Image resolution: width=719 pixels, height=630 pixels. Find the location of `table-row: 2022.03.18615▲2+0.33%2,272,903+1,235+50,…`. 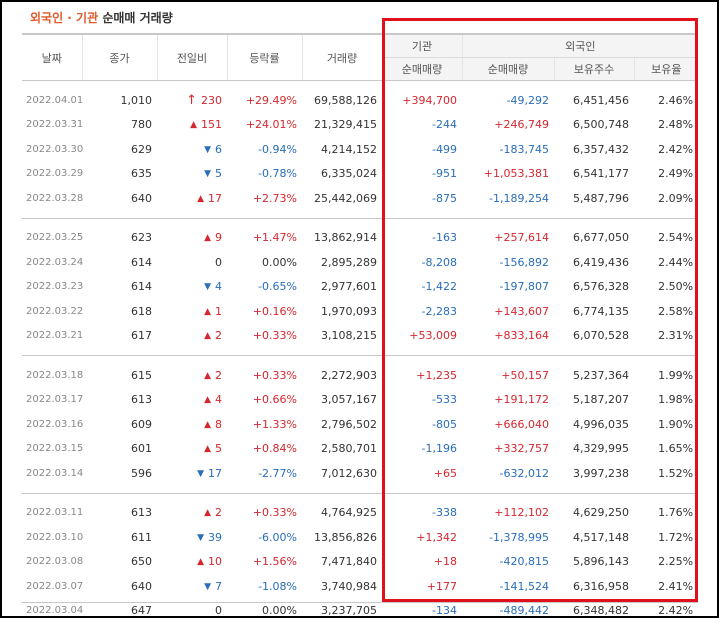

table-row: 2022.03.18615▲2+0.33%2,272,903+1,235+50,… is located at coordinates (360, 375).